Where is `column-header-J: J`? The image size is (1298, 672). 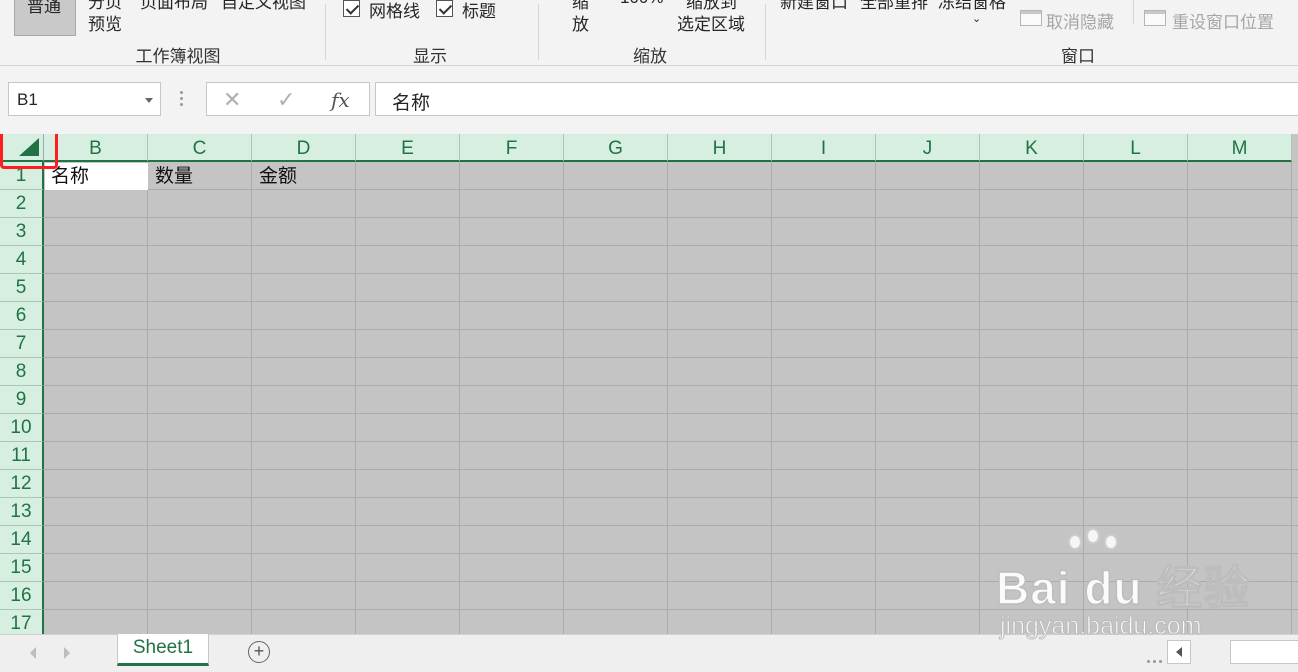 column-header-J: J is located at coordinates (928, 148).